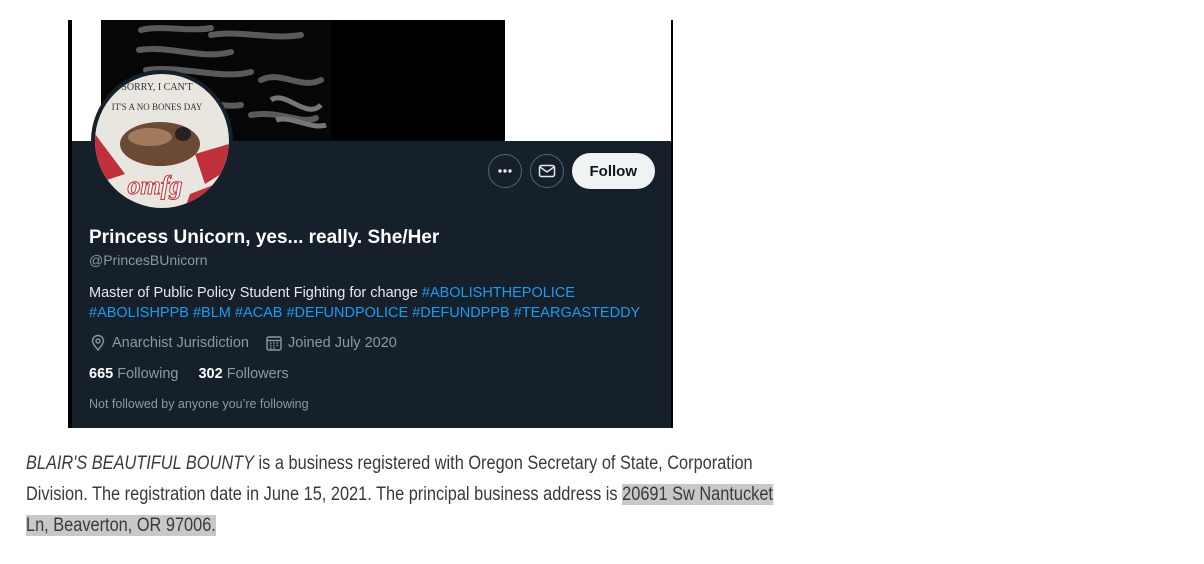 The image size is (1204, 564). What do you see at coordinates (70, 224) in the screenshot?
I see `card-border-left` at bounding box center [70, 224].